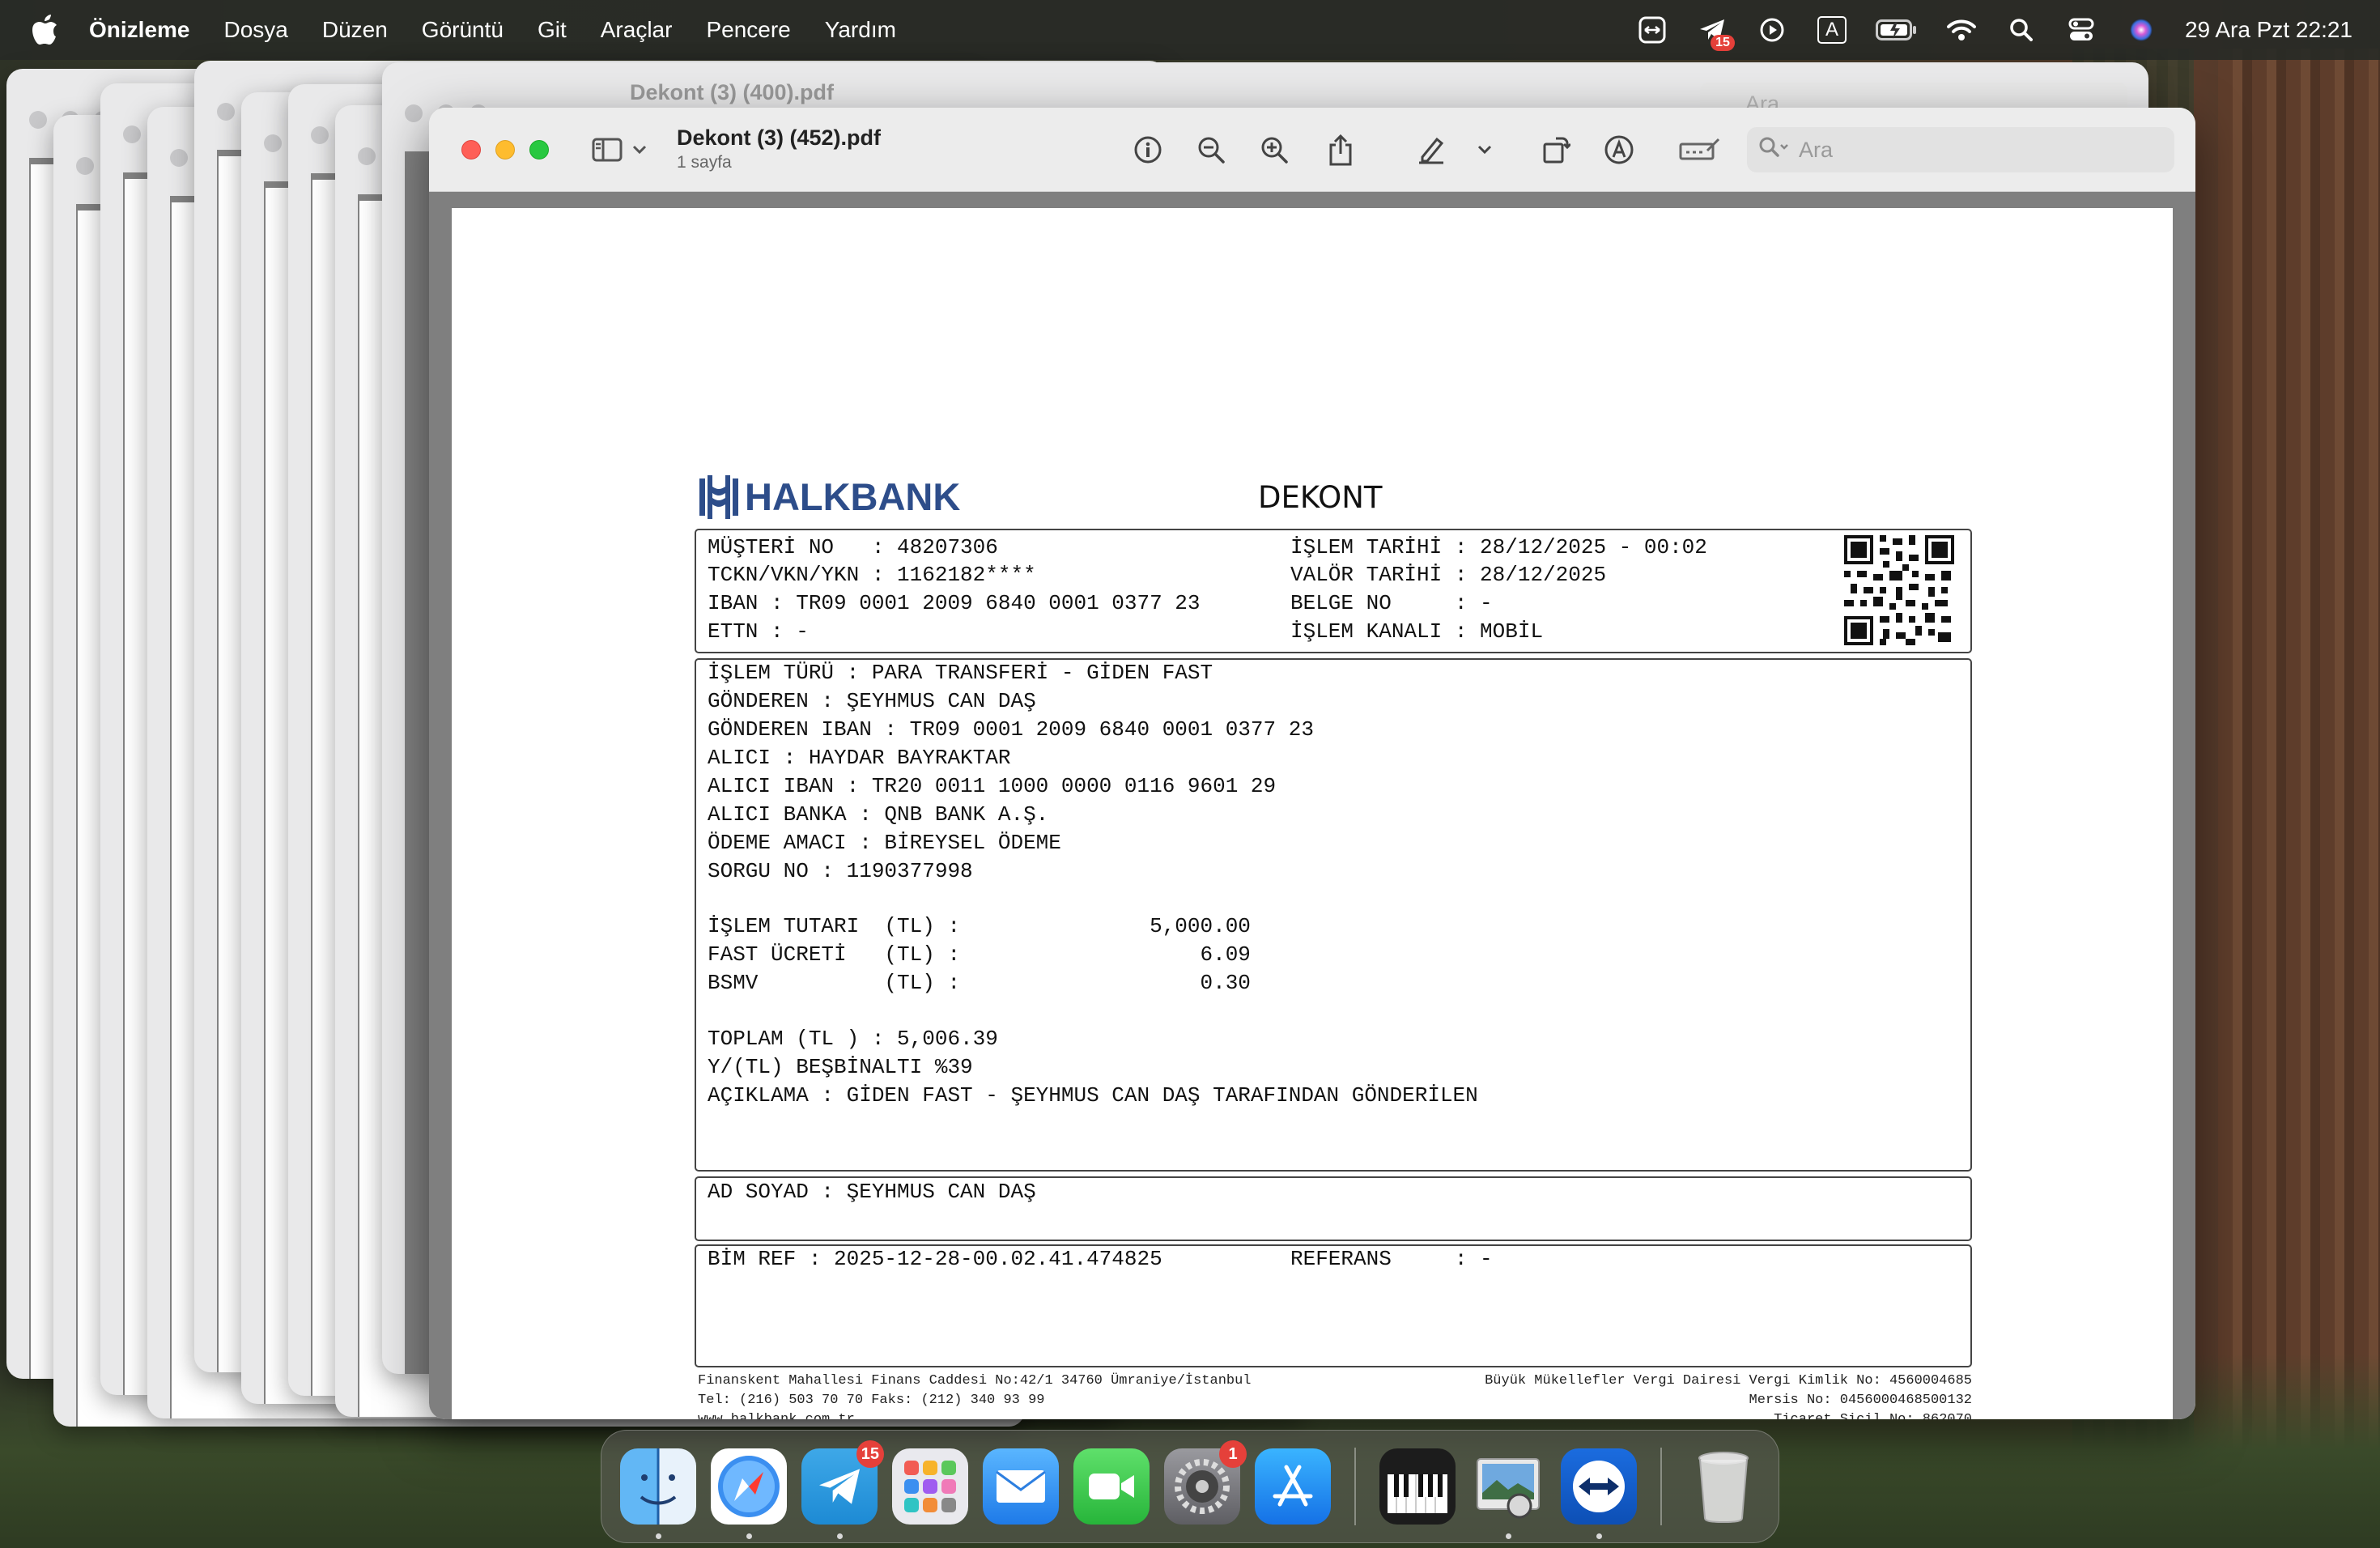 The image size is (2380, 1548). I want to click on dock-teamviewer, so click(1599, 1494).